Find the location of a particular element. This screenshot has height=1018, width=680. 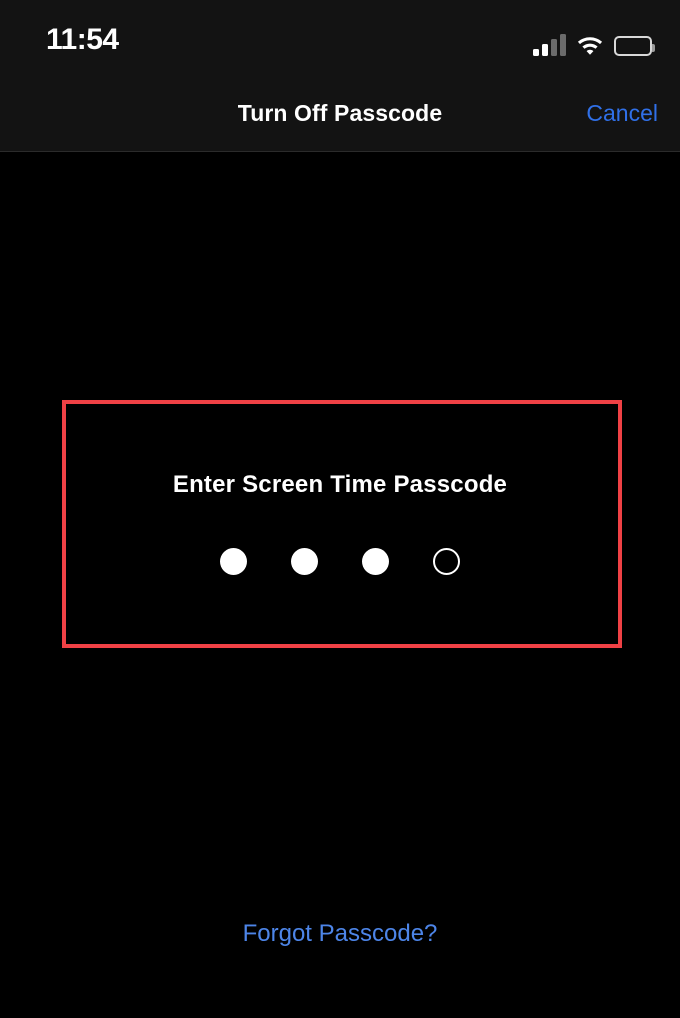

status-bar-time: 11:54 is located at coordinates (82, 39).